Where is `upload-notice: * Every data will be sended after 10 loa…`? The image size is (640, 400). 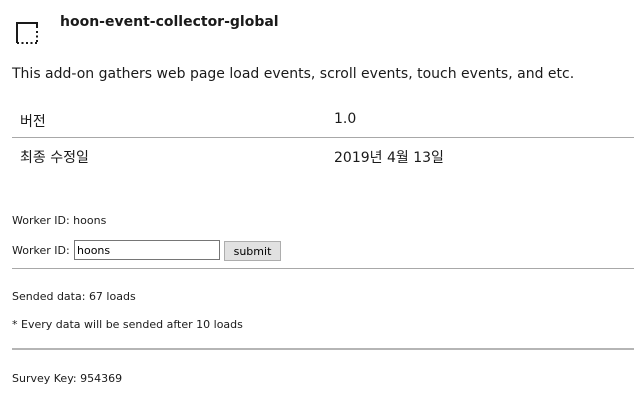
upload-notice: * Every data will be sended after 10 loa… is located at coordinates (127, 324).